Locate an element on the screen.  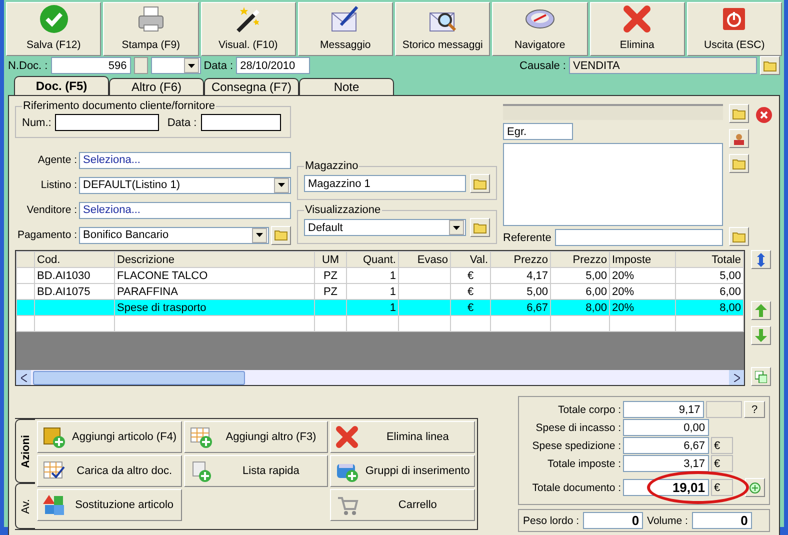
dropdown-field: Bonifico Bancario is located at coordinates (174, 235).